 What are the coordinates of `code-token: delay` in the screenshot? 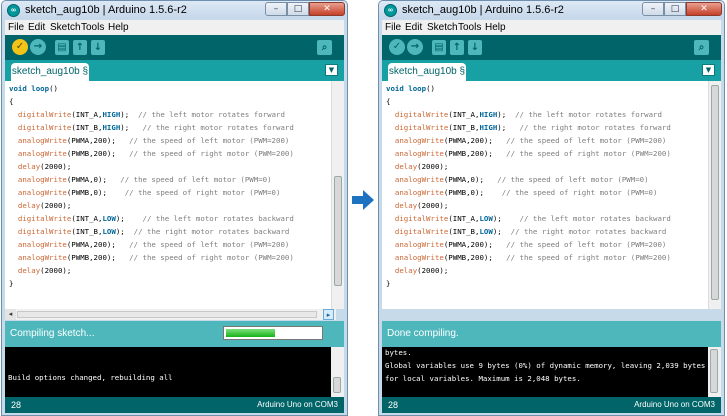 It's located at (29, 270).